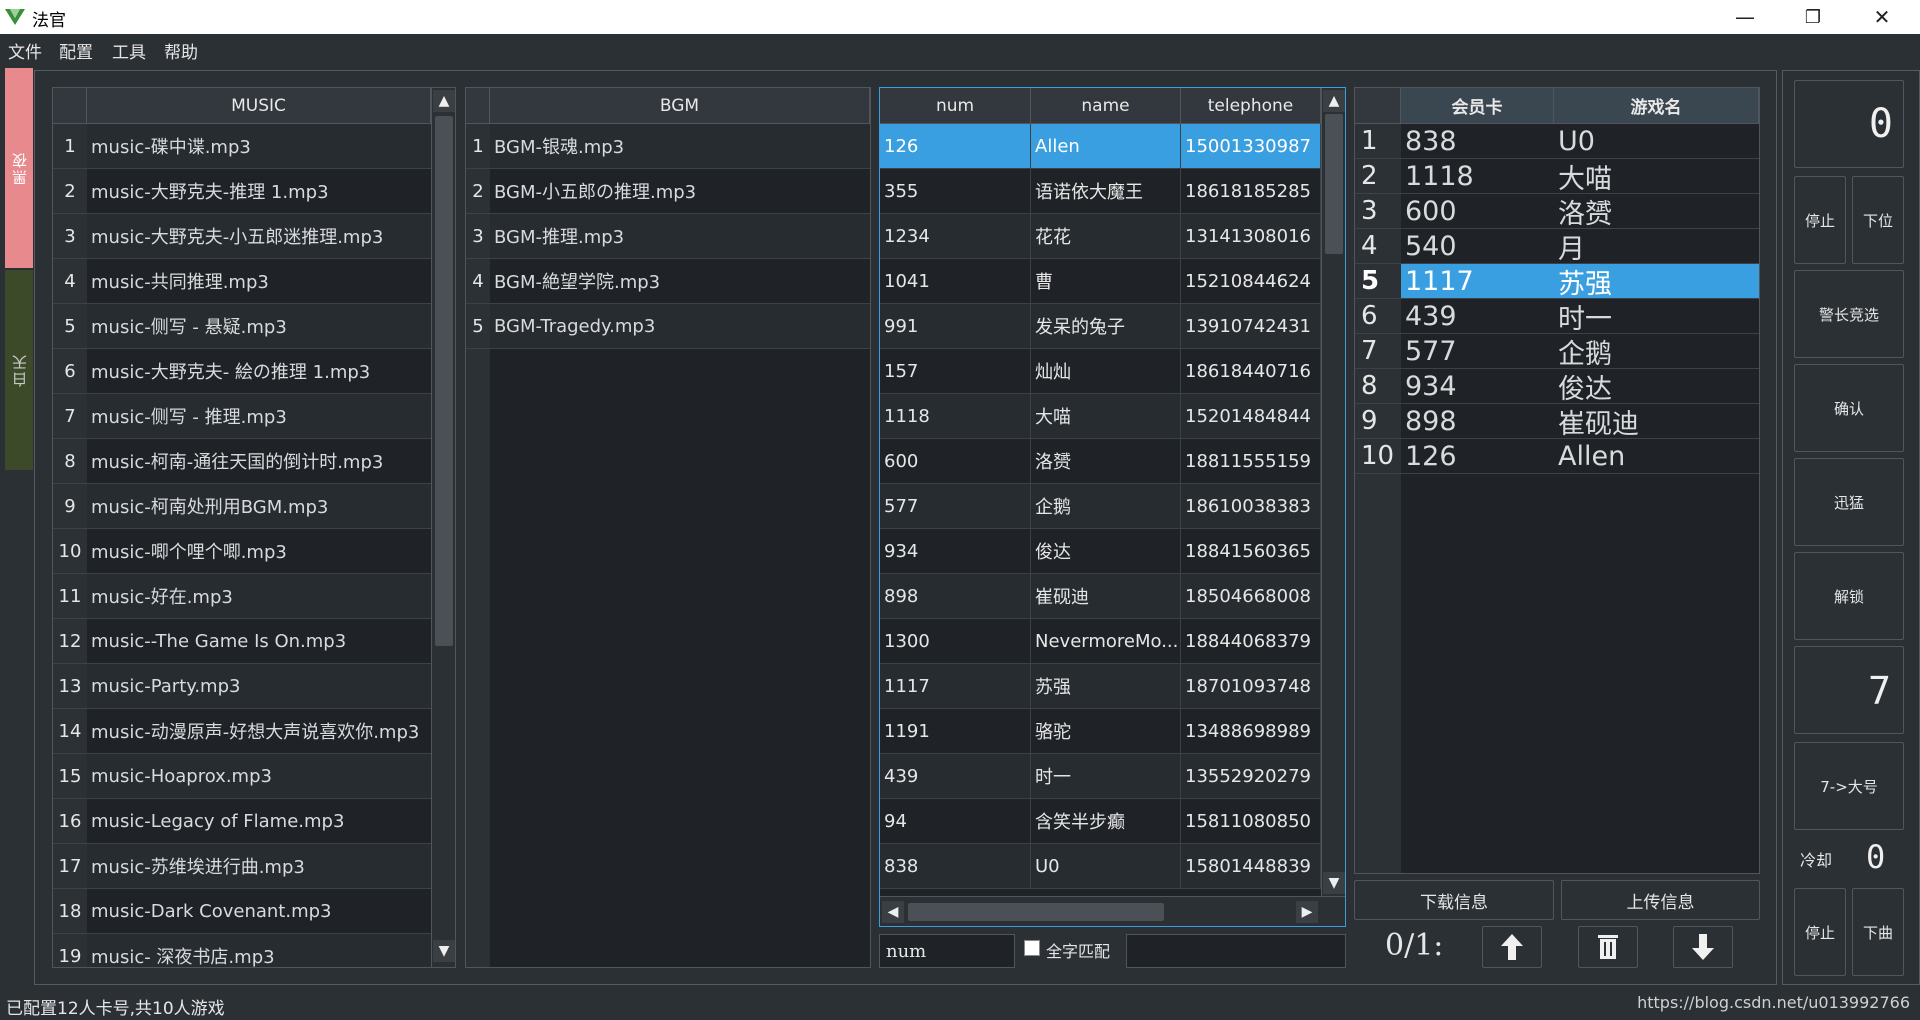 This screenshot has height=1020, width=1920. Describe the element at coordinates (1656, 246) in the screenshot. I see `game-cell-name: 月` at that location.